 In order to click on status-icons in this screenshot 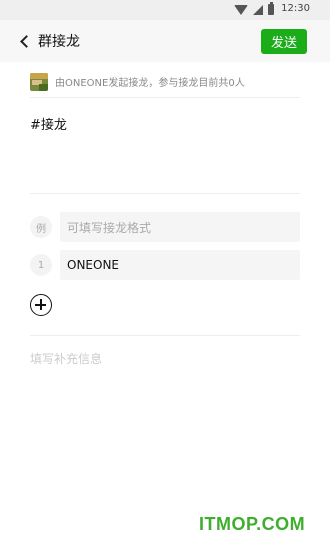, I will do `click(254, 8)`.